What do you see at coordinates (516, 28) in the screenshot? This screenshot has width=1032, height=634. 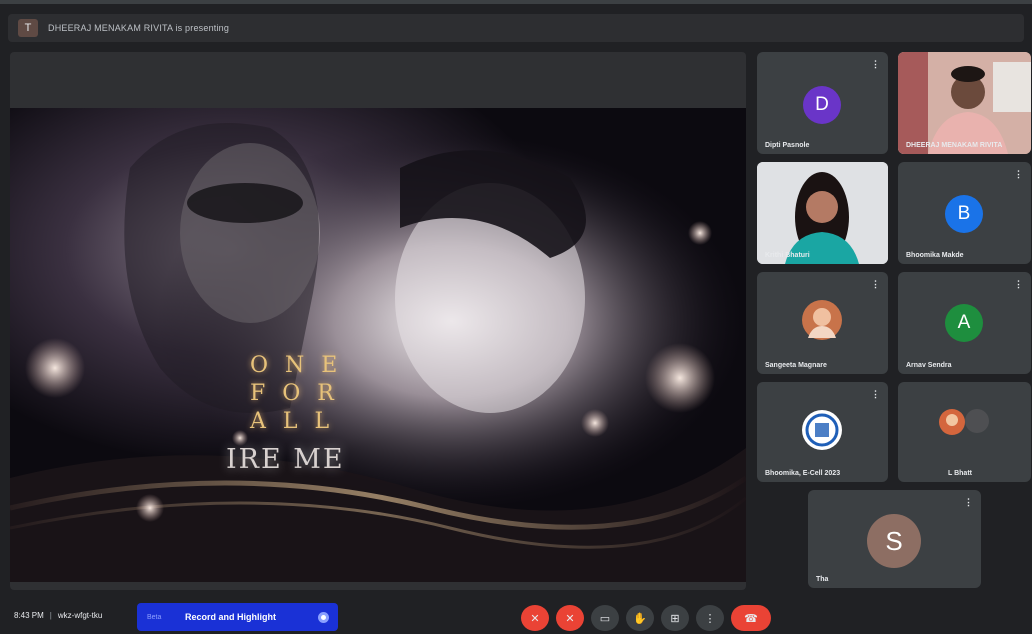 I see `presenting-bar: T DHEERAJ MENAKAM RIVITA is presenting` at bounding box center [516, 28].